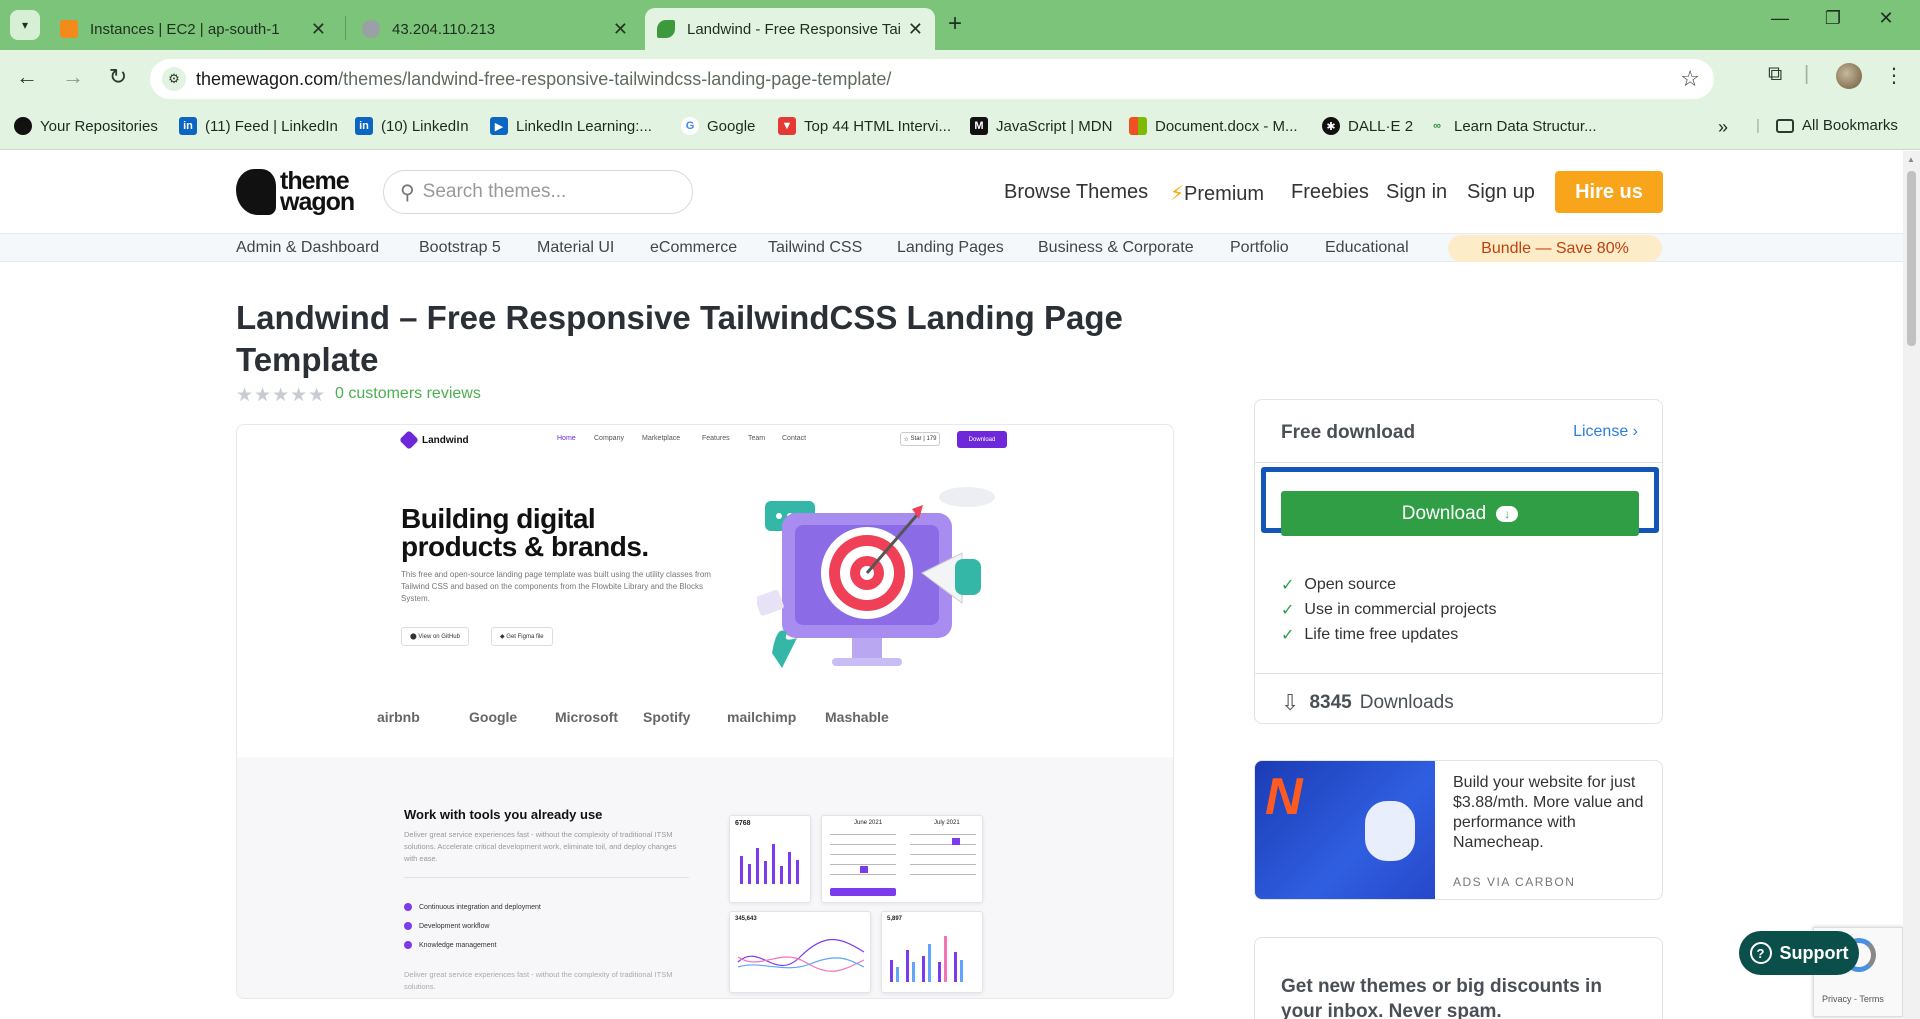  I want to click on minimize-icon: —, so click(1780, 18).